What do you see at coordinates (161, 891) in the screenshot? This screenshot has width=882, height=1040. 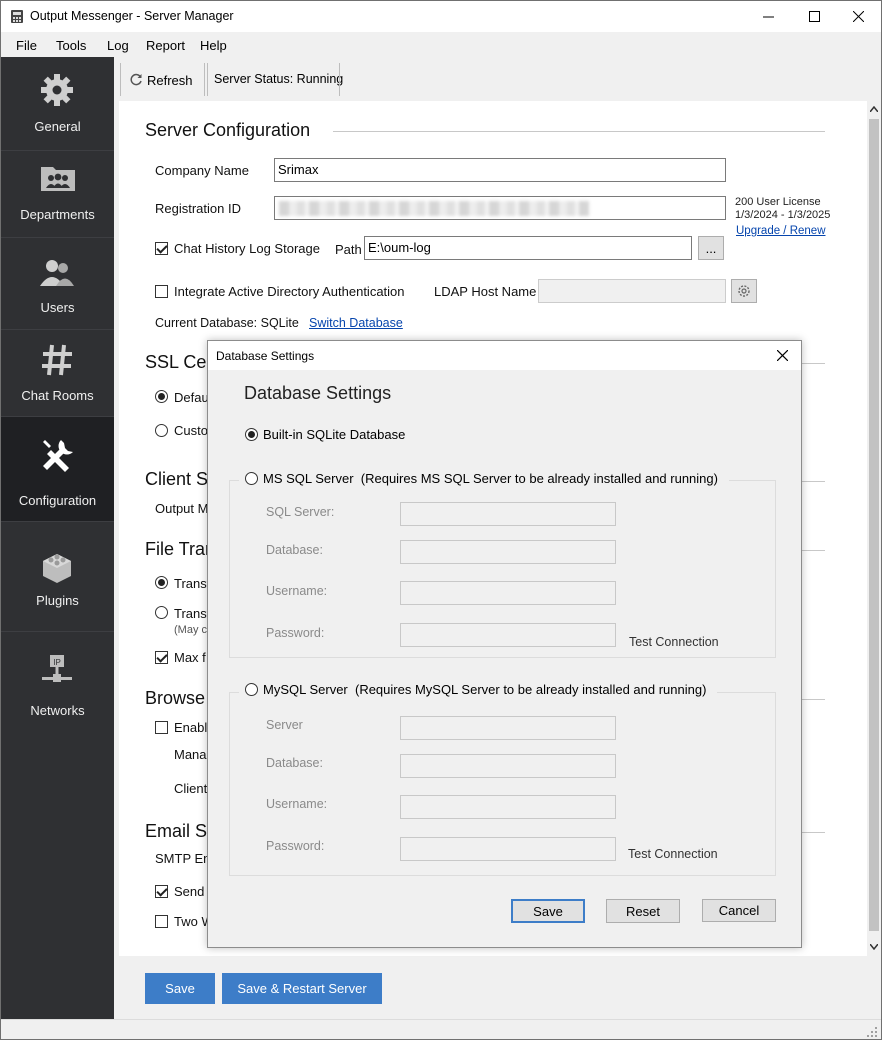 I see `email-send-checkbox` at bounding box center [161, 891].